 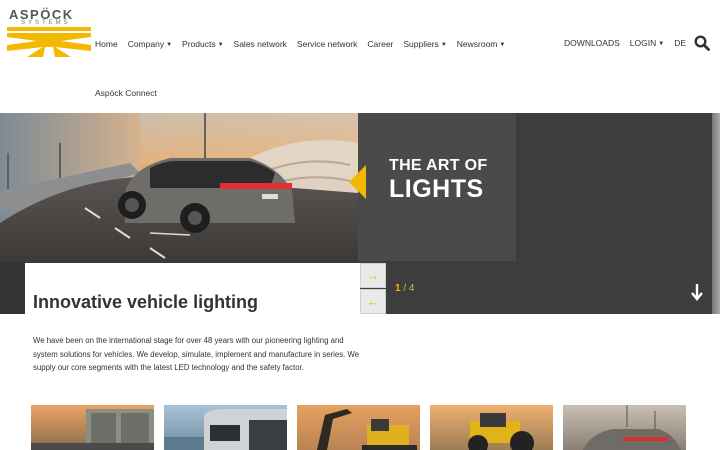 What do you see at coordinates (643, 43) in the screenshot?
I see `login-label: LOGIN` at bounding box center [643, 43].